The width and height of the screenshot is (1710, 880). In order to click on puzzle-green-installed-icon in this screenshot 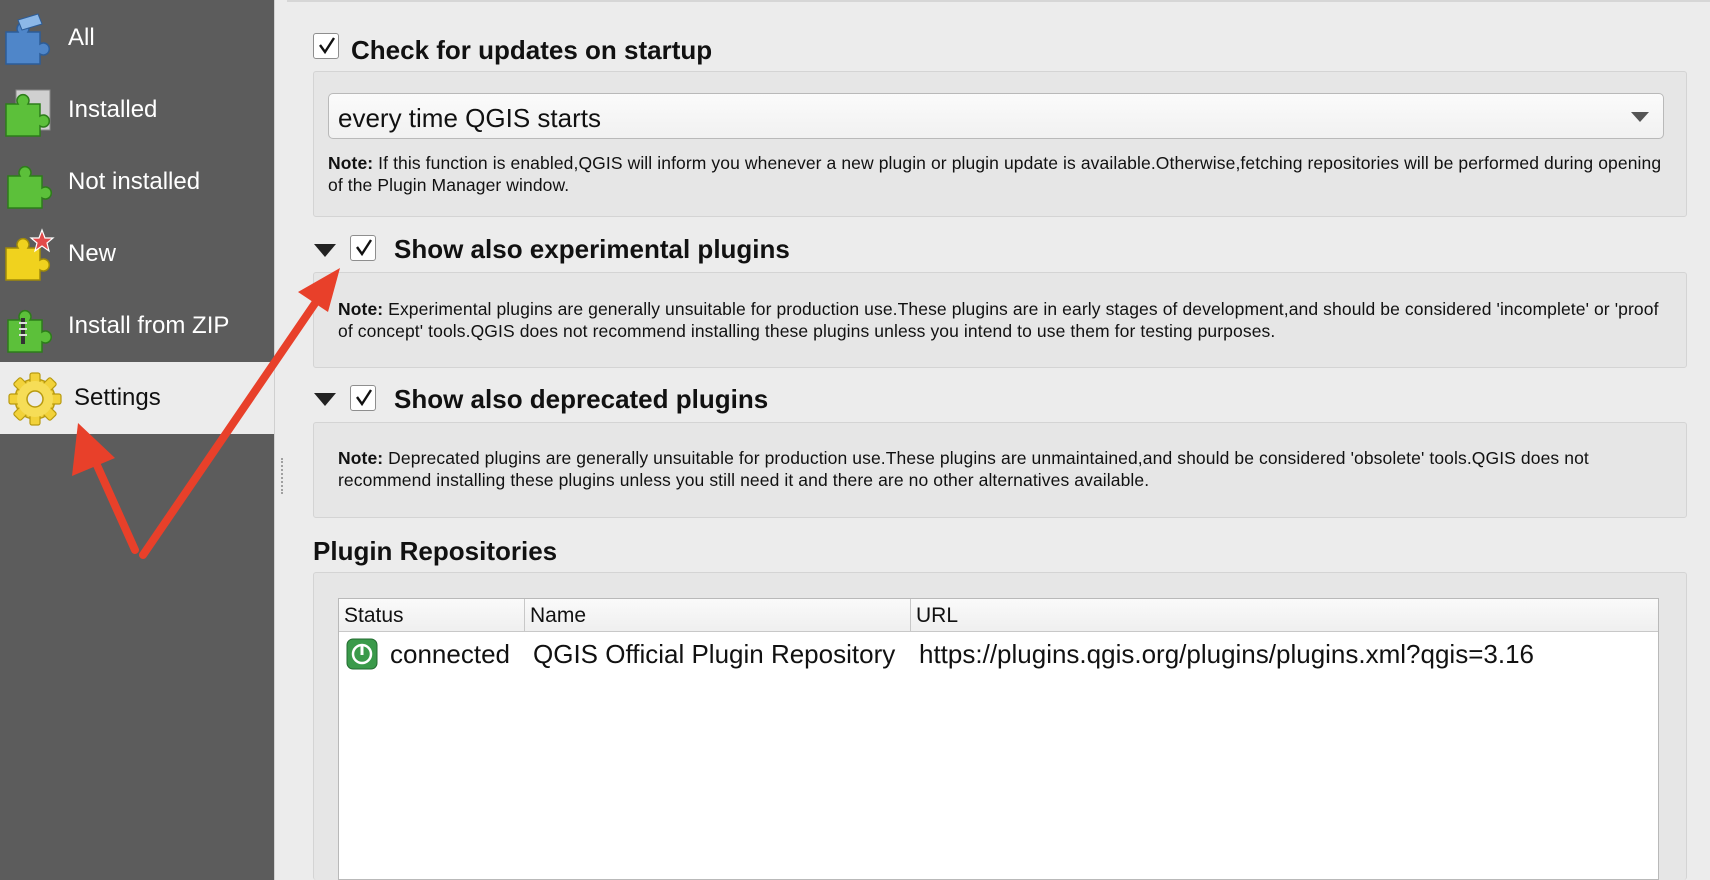, I will do `click(28, 113)`.